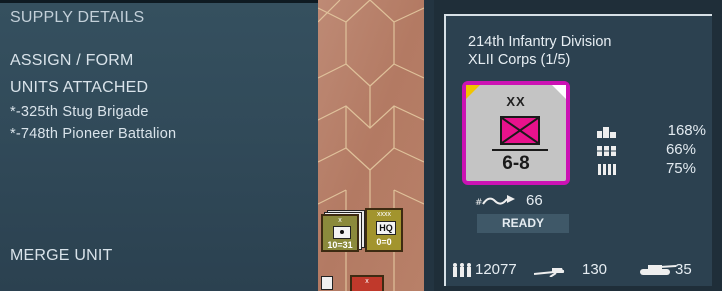 Image resolution: width=722 pixels, height=291 pixels. I want to click on units-attached-heading: UNITS ATTACHED, so click(79, 87).